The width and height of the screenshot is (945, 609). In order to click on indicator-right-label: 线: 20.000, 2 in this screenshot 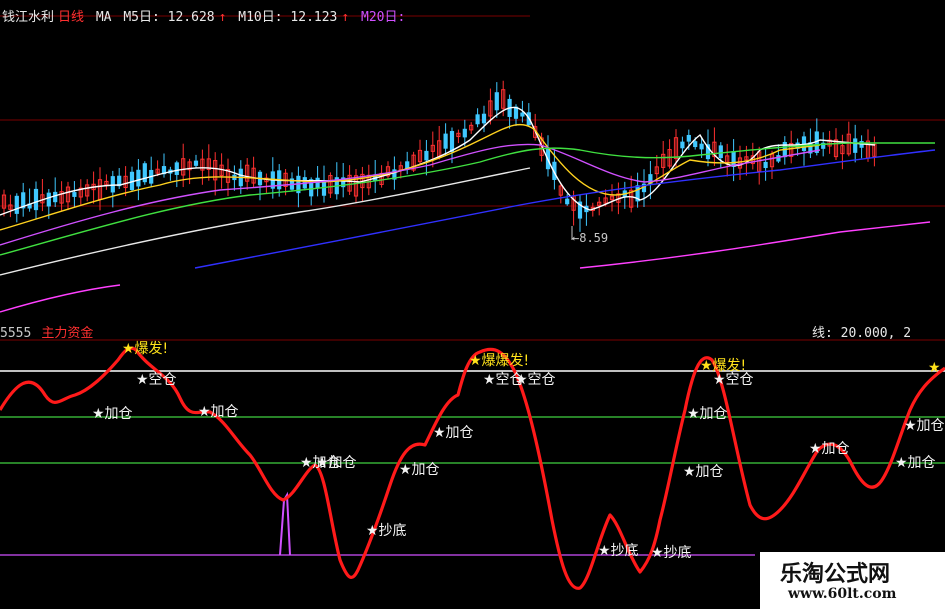, I will do `click(862, 333)`.